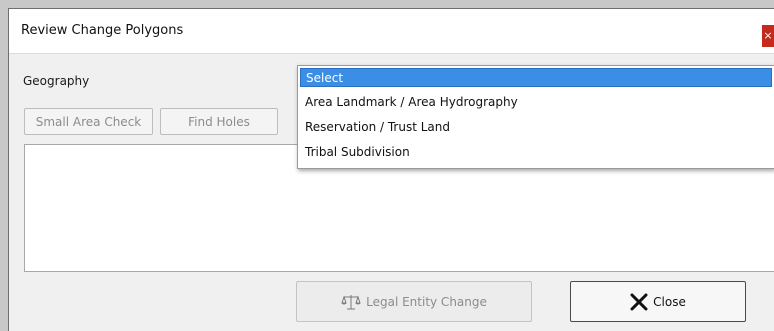 Image resolution: width=774 pixels, height=331 pixels. Describe the element at coordinates (102, 30) in the screenshot. I see `window-title: Review Change Polygons` at that location.